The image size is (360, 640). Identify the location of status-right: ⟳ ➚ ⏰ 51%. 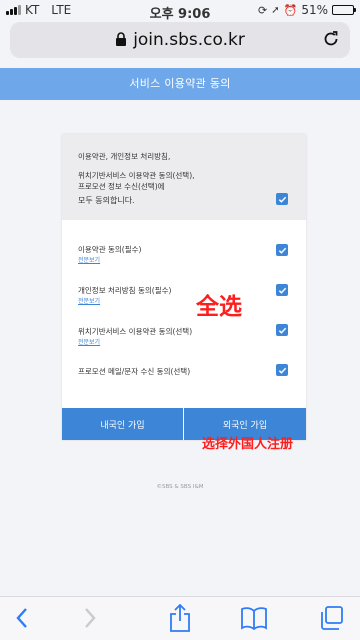
(307, 10).